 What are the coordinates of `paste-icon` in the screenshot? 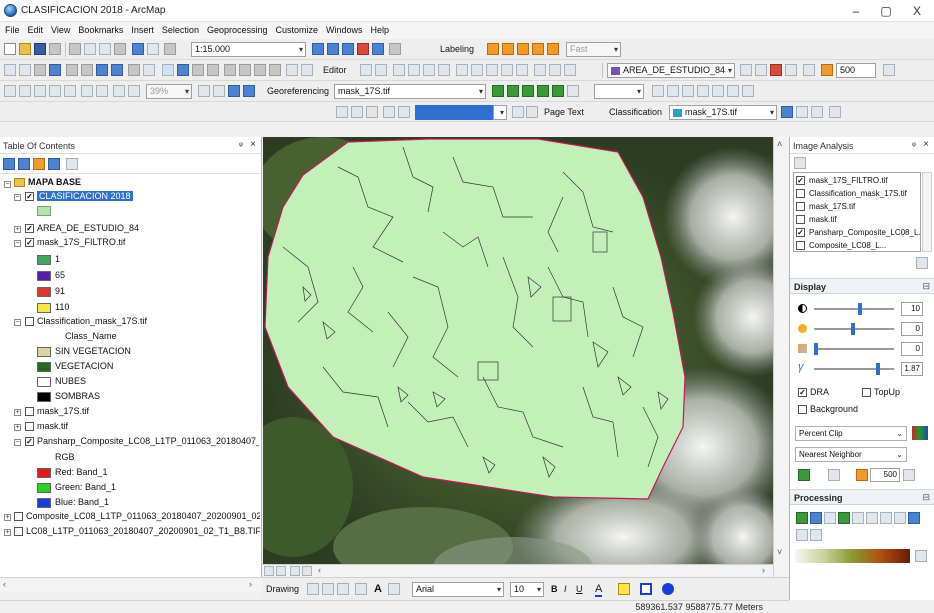 It's located at (105, 49).